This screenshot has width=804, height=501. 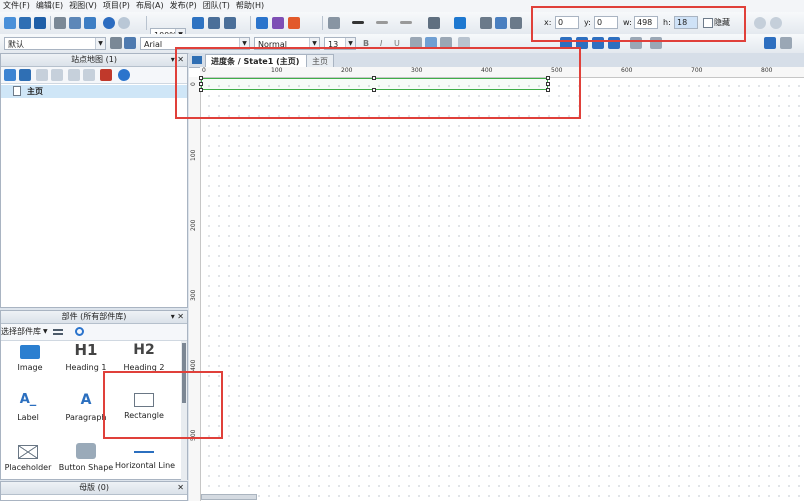 I want to click on menu-publish: 发布(P), so click(x=183, y=6).